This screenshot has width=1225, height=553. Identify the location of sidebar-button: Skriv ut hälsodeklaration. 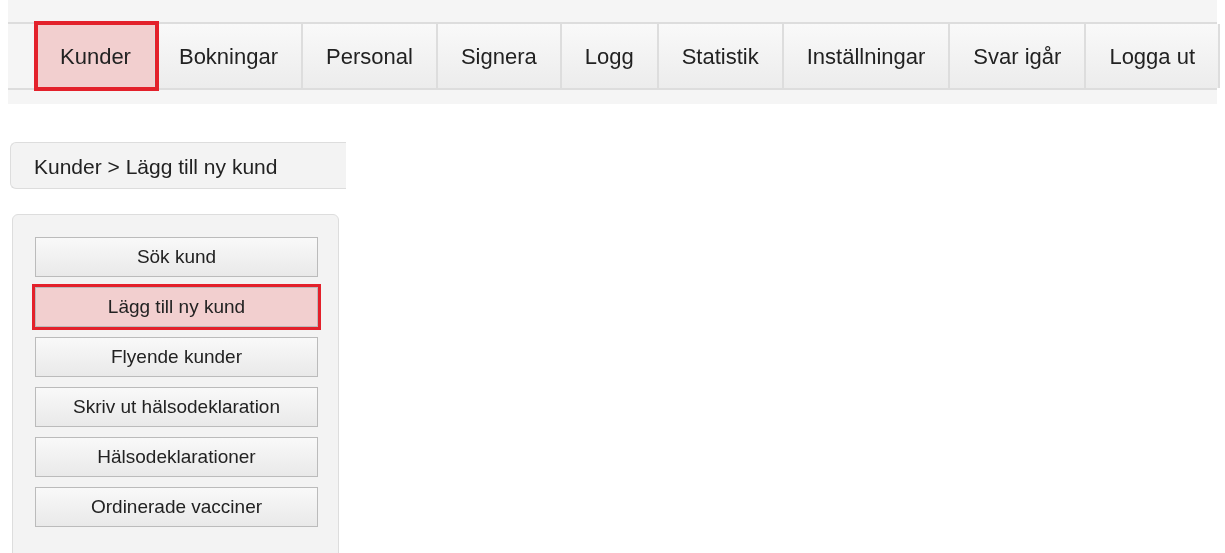
(176, 407).